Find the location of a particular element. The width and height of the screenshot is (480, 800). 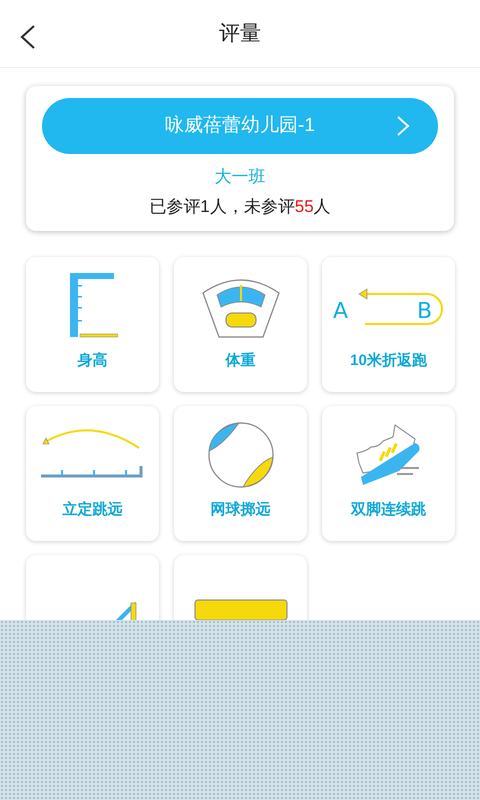

chevron-right-icon is located at coordinates (403, 126).